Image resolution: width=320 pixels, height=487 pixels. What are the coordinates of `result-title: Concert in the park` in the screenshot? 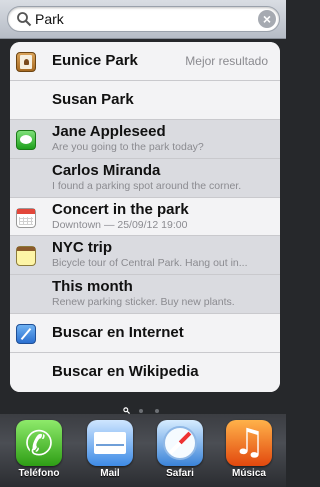 It's located at (120, 209).